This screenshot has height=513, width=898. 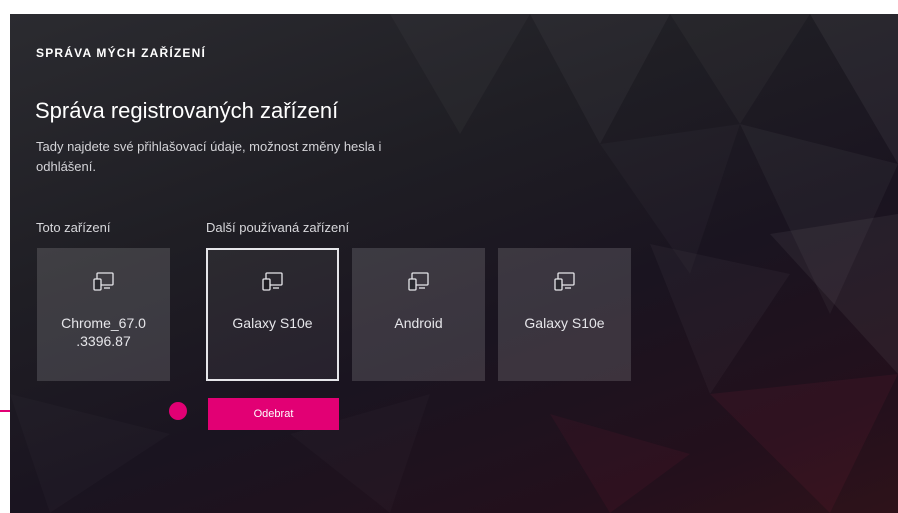 I want to click on device-tile: Galaxy S10e, so click(x=564, y=314).